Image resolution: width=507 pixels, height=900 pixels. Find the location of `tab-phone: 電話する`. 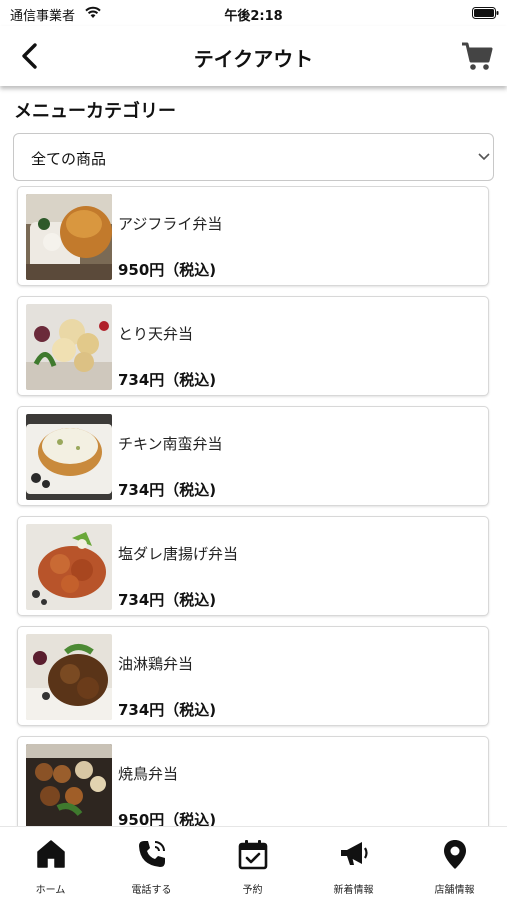

tab-phone: 電話する is located at coordinates (151, 863).